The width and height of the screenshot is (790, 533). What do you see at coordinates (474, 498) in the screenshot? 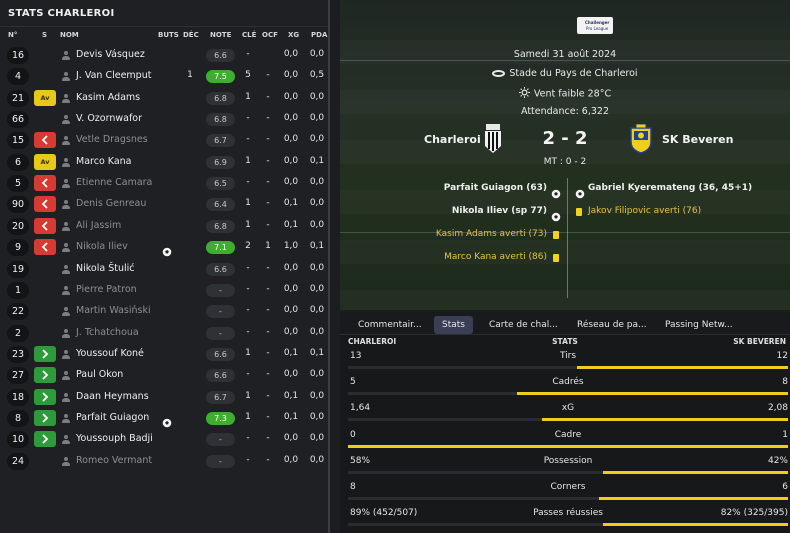
I see `stat-bar-home` at bounding box center [474, 498].